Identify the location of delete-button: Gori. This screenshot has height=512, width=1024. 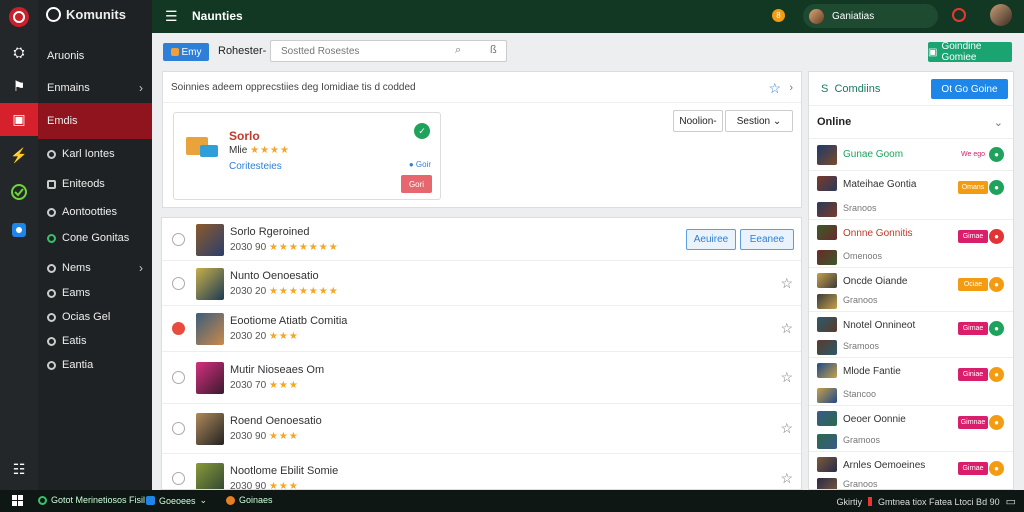
(416, 184).